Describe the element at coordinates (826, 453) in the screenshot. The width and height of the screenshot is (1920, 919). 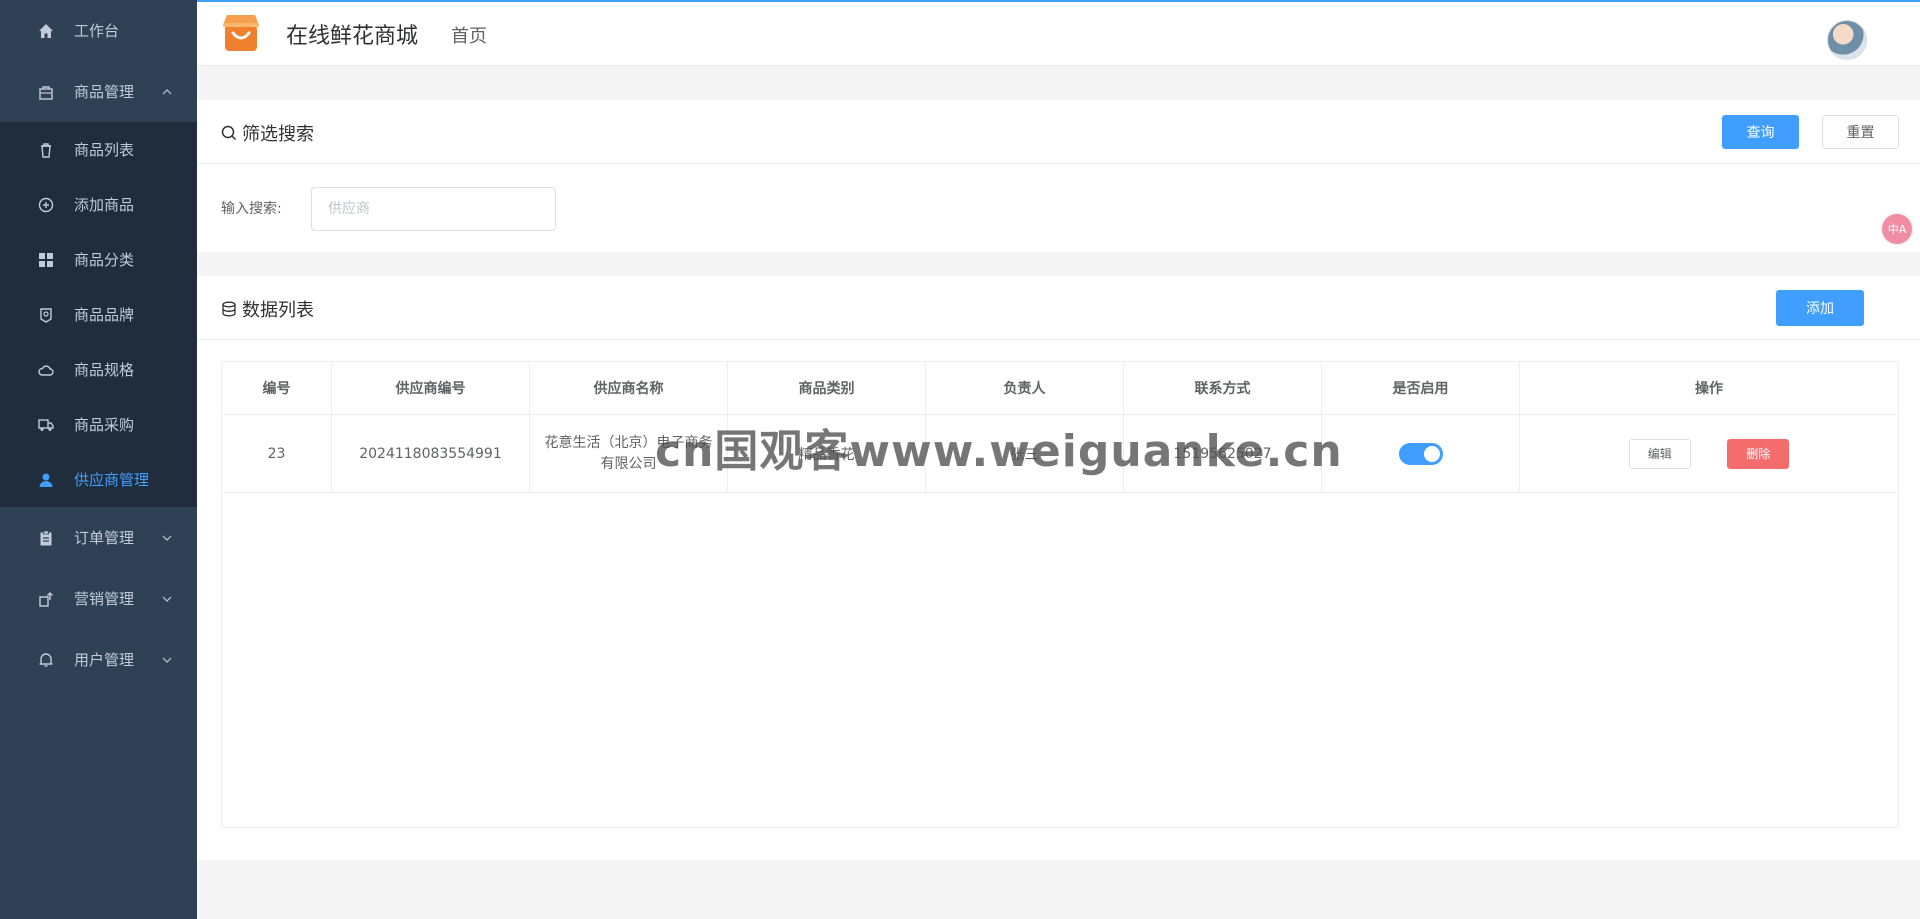
I see `cell-category: 精品香花` at that location.